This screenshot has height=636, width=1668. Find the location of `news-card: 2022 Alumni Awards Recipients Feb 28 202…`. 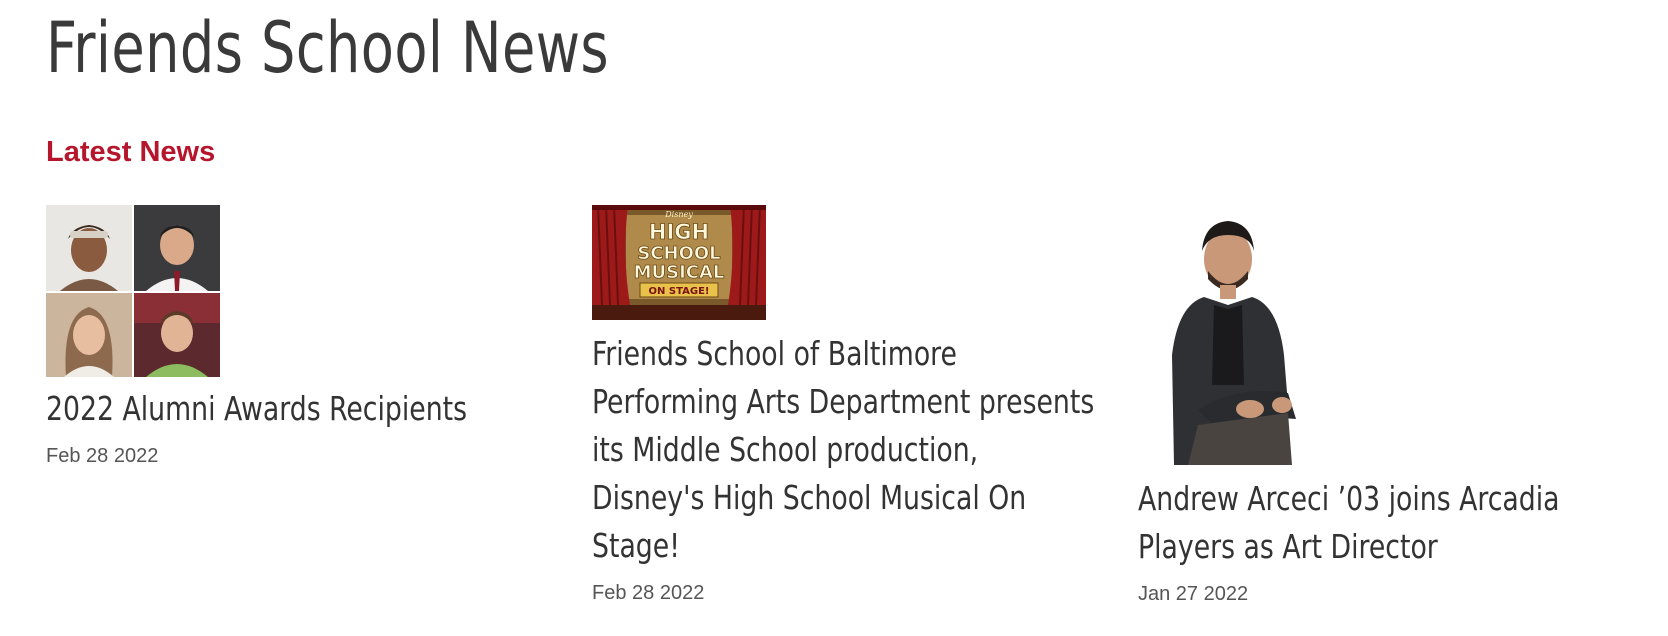

news-card: 2022 Alumni Awards Recipients Feb 28 202… is located at coordinates (306, 336).